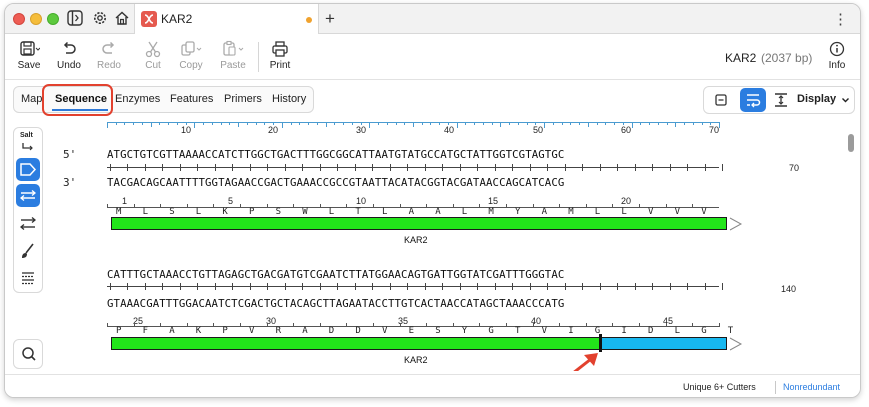 The height and width of the screenshot is (407, 869). I want to click on amino-acid: Y, so click(518, 212).